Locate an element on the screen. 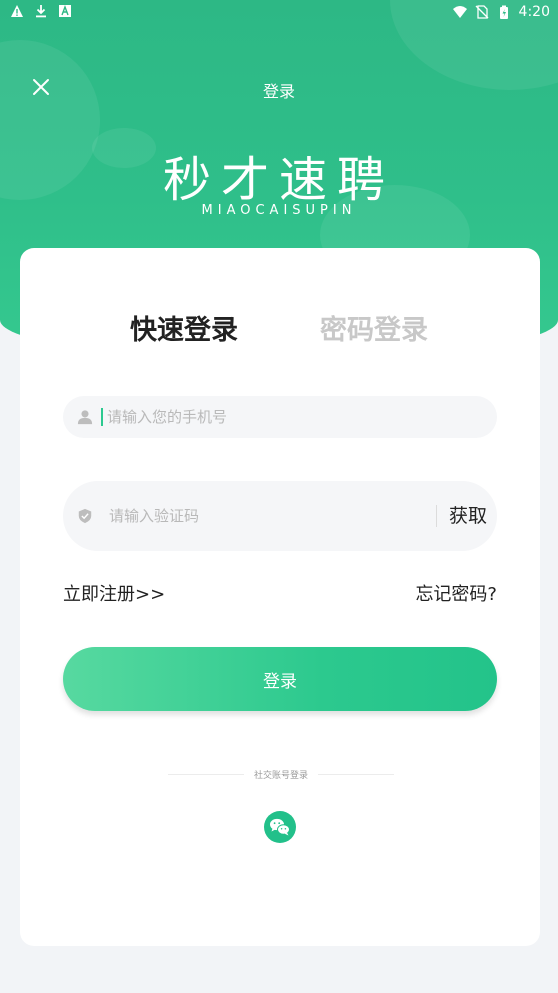  app-a-icon is located at coordinates (65, 11).